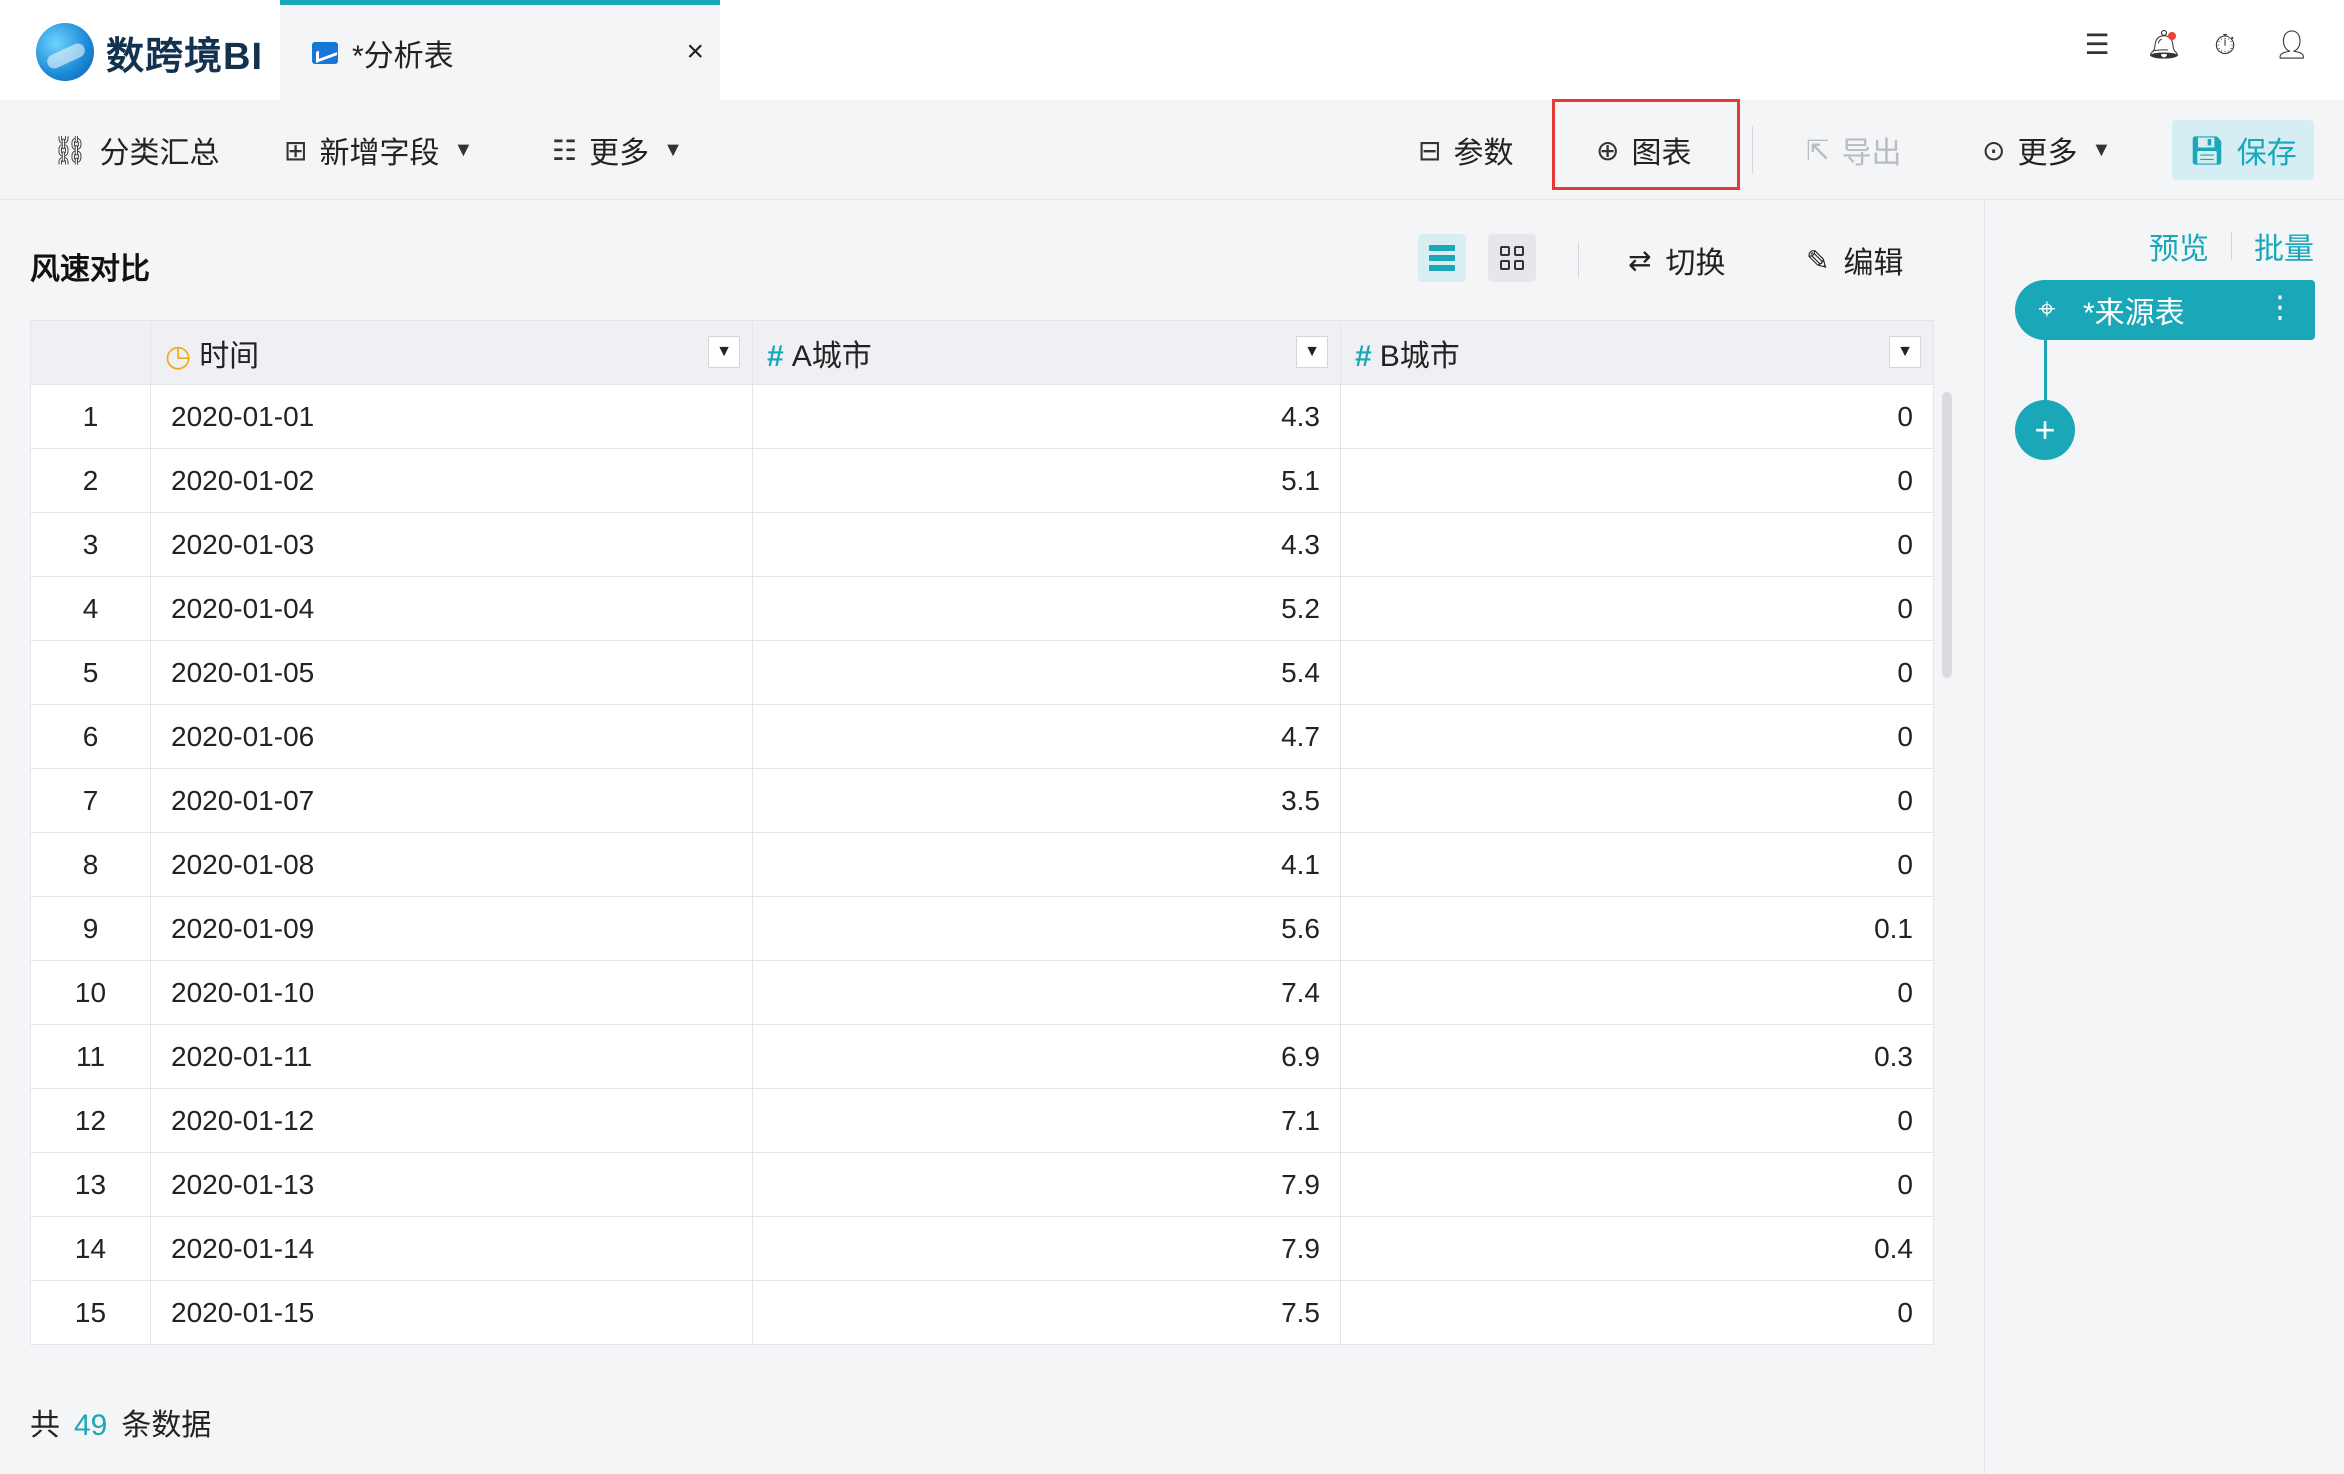  What do you see at coordinates (1994, 150) in the screenshot?
I see `more-circle-icon: ⊙` at bounding box center [1994, 150].